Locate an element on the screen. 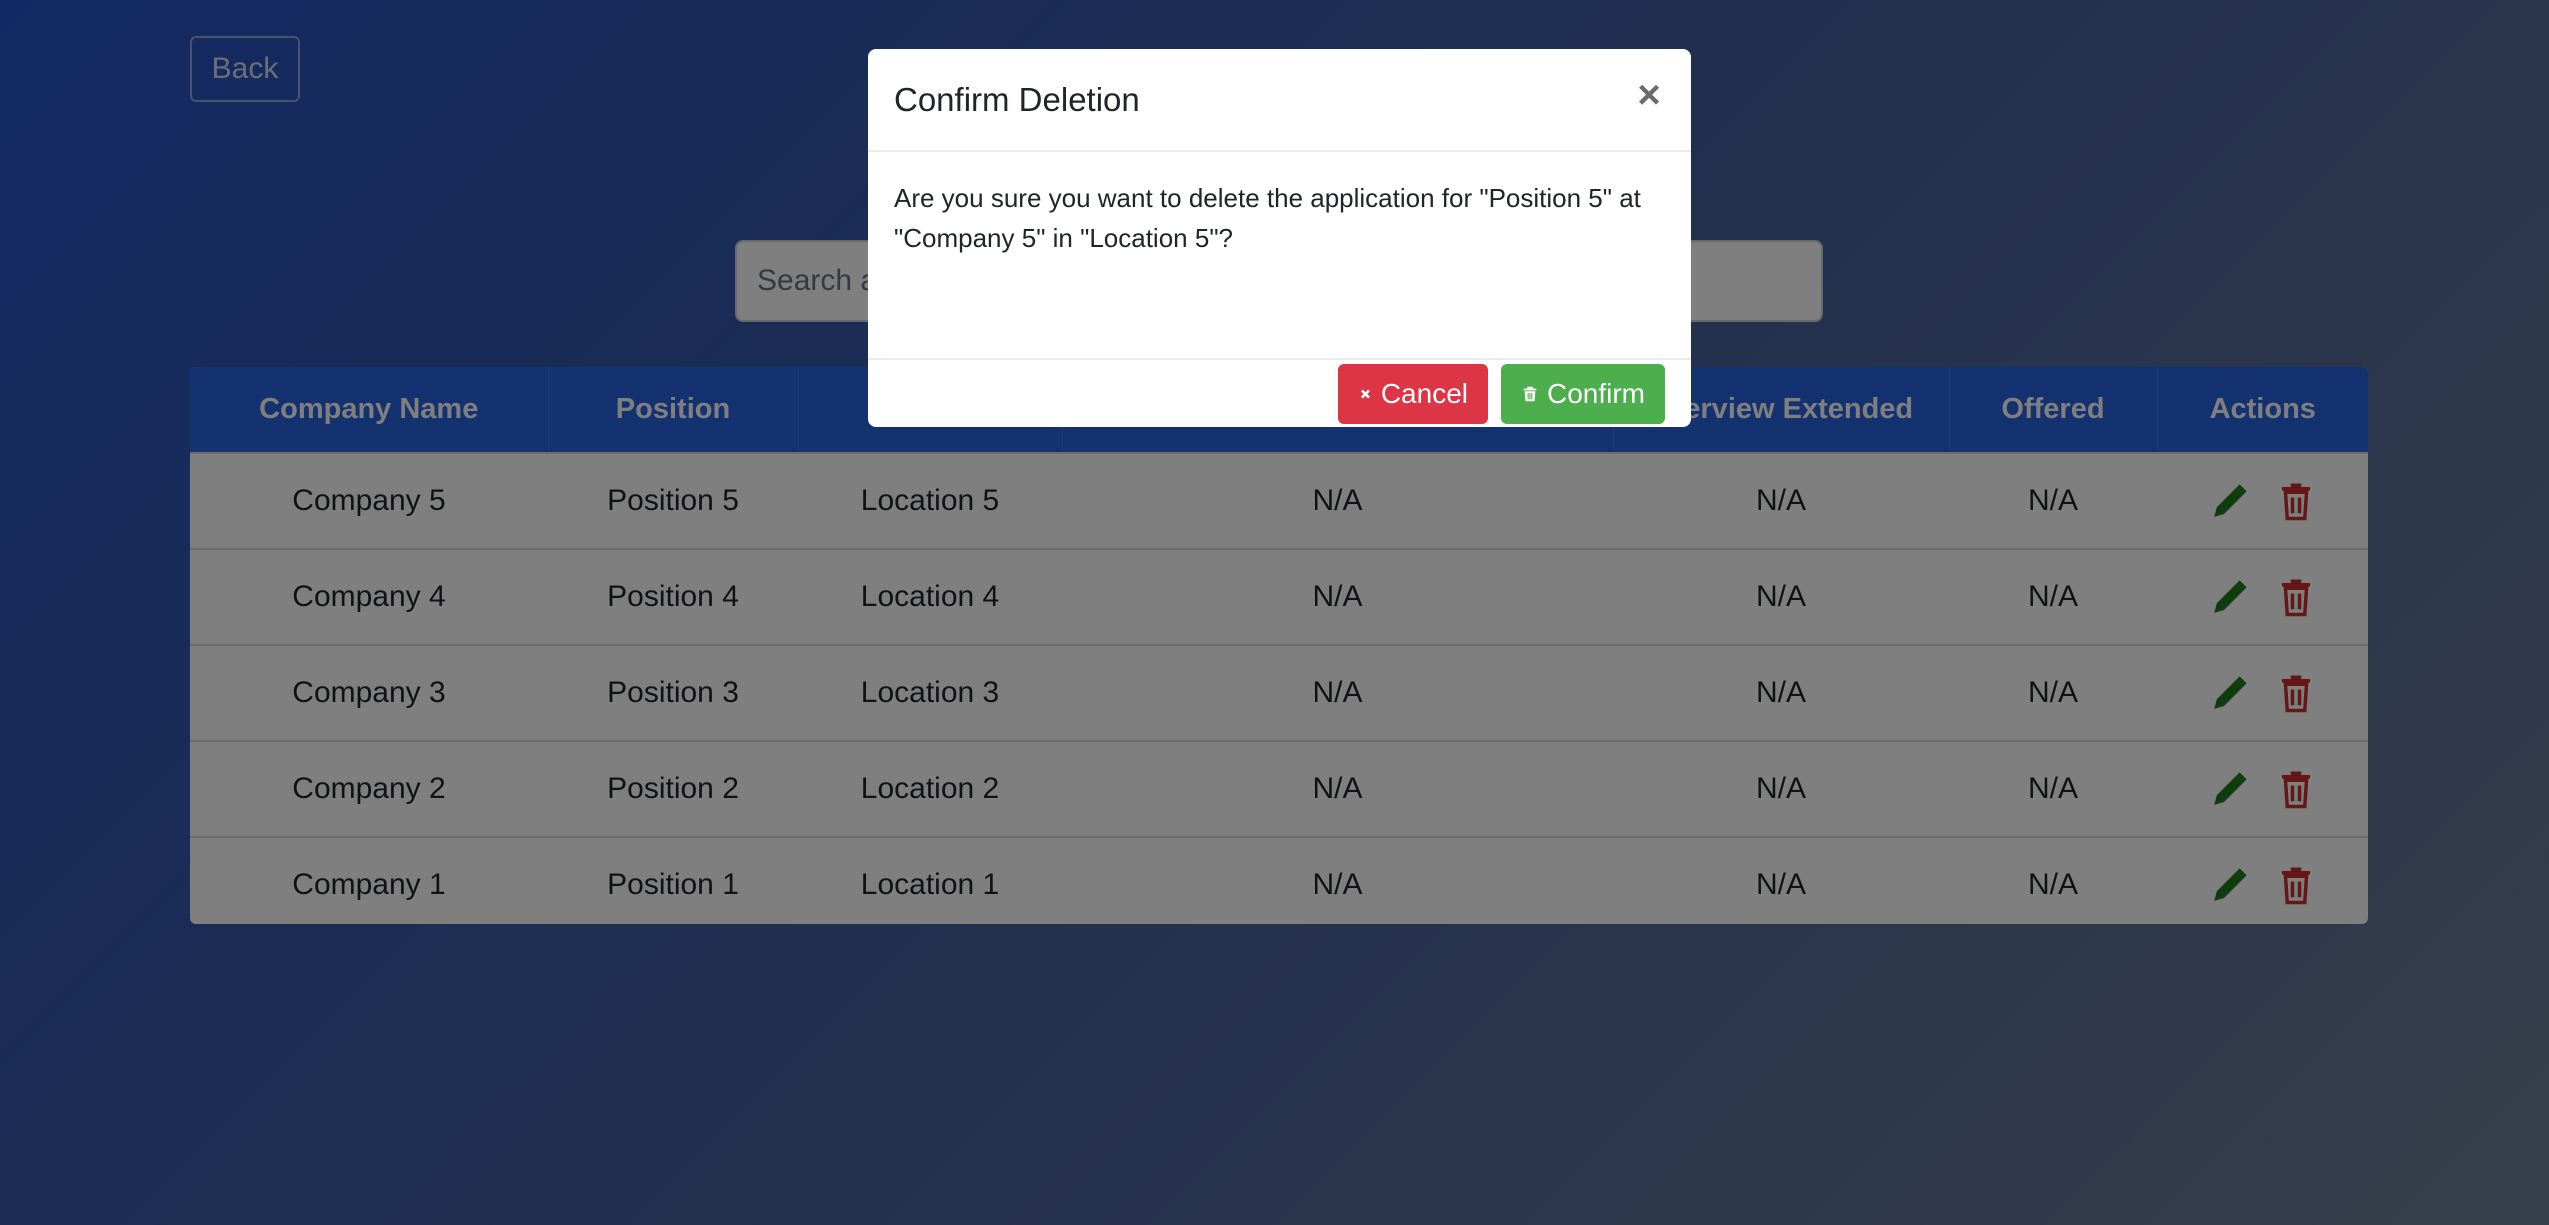 The height and width of the screenshot is (1225, 2549). confirm-button: Confirm is located at coordinates (1583, 393).